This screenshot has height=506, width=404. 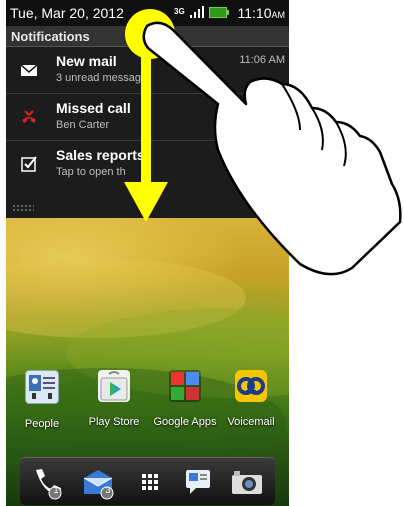 What do you see at coordinates (67, 13) in the screenshot?
I see `status-date: Tue, Mar 20, 2012` at bounding box center [67, 13].